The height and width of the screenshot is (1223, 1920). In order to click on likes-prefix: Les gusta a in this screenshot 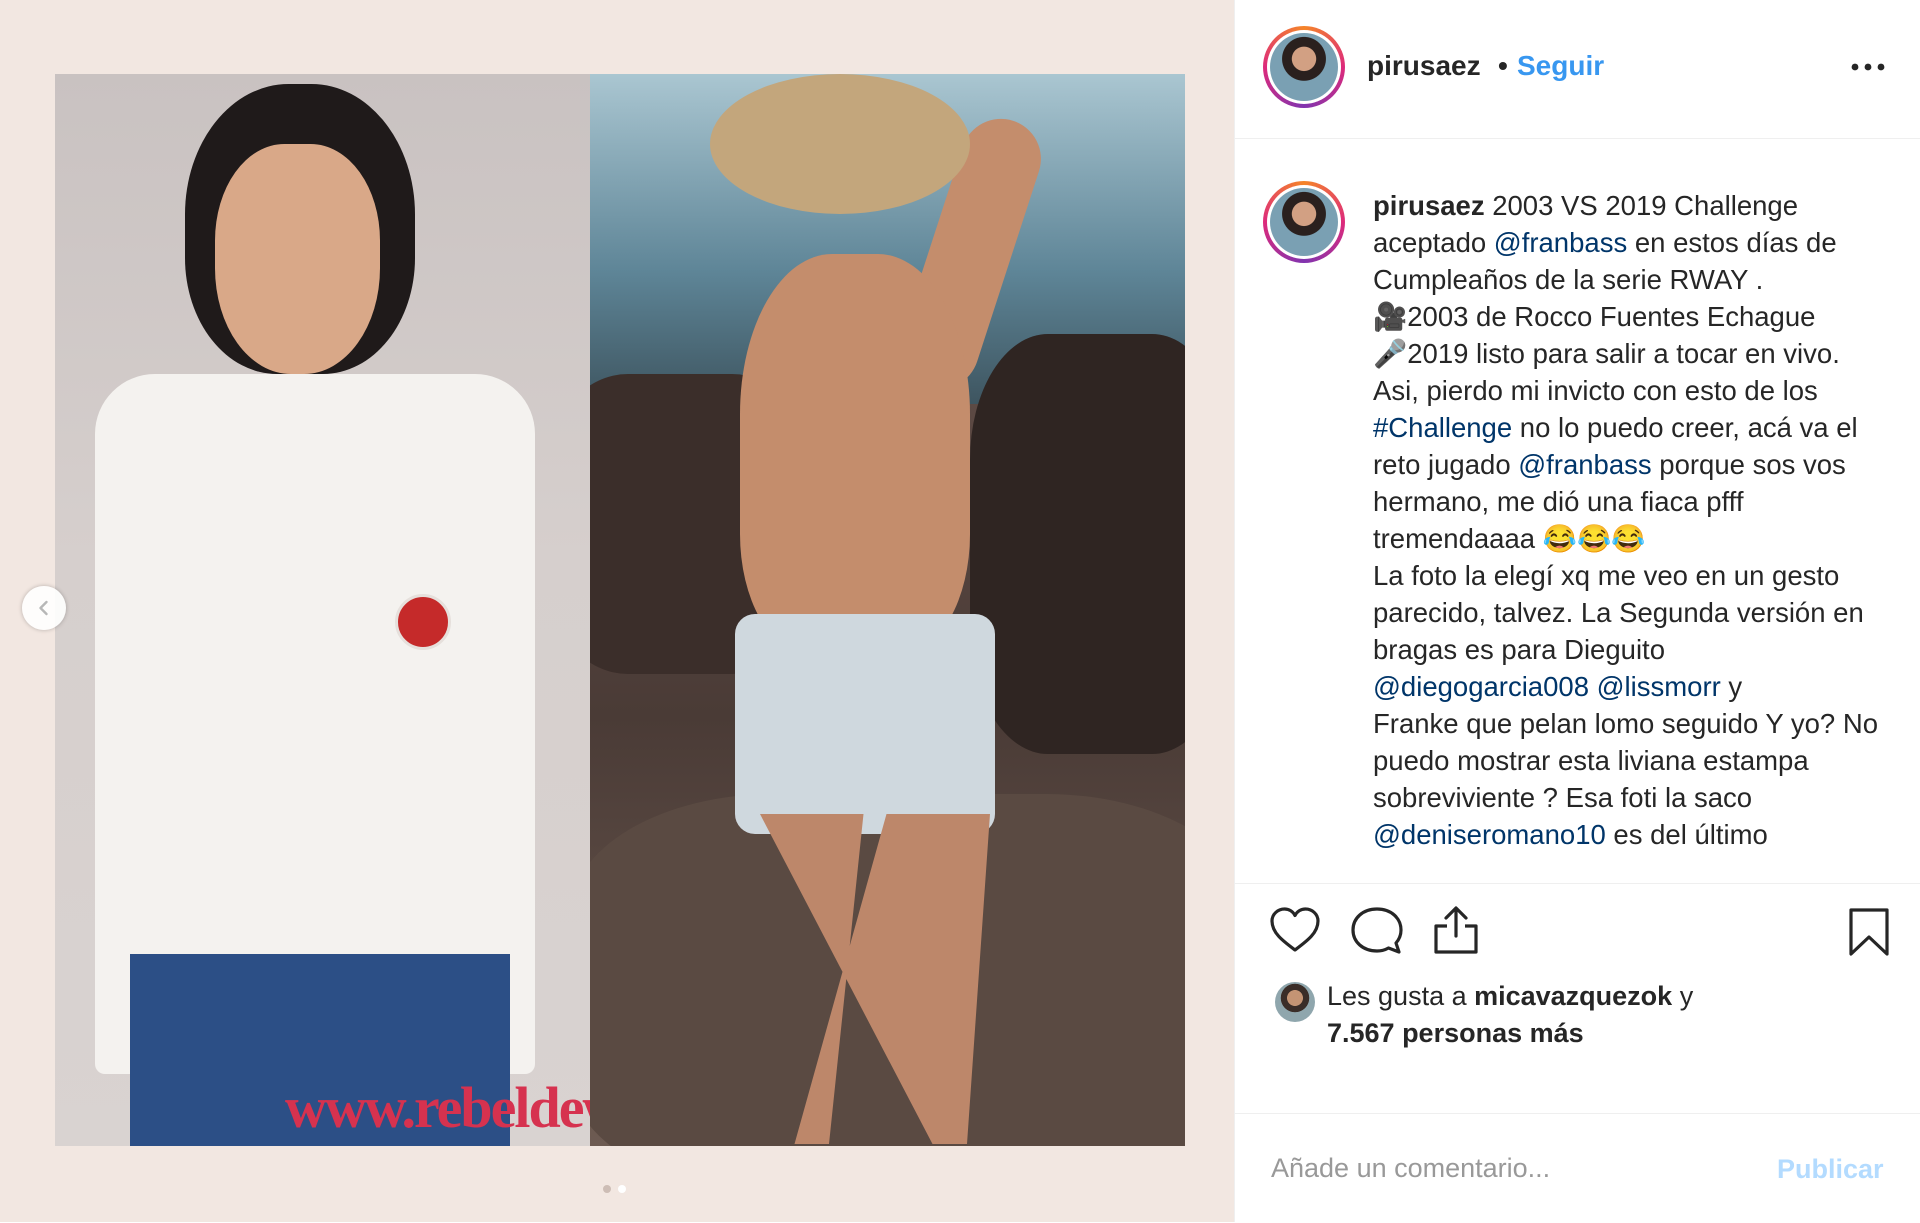, I will do `click(1401, 996)`.